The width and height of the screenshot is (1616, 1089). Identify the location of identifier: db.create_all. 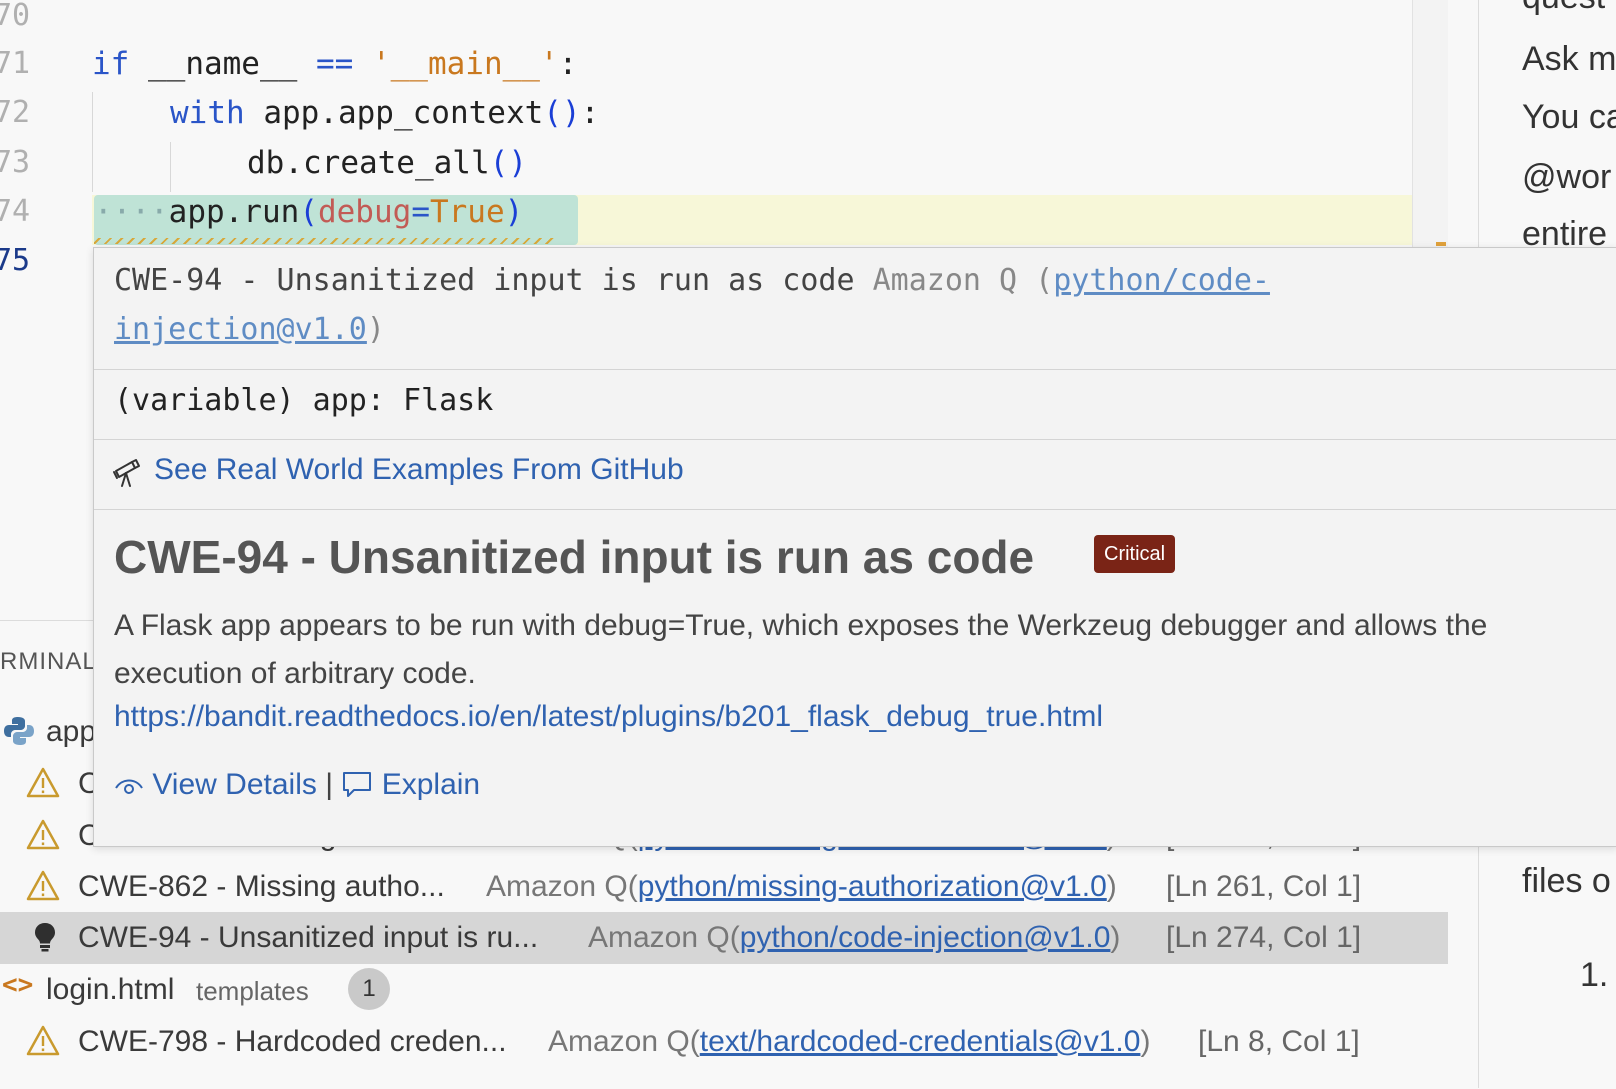
(368, 163).